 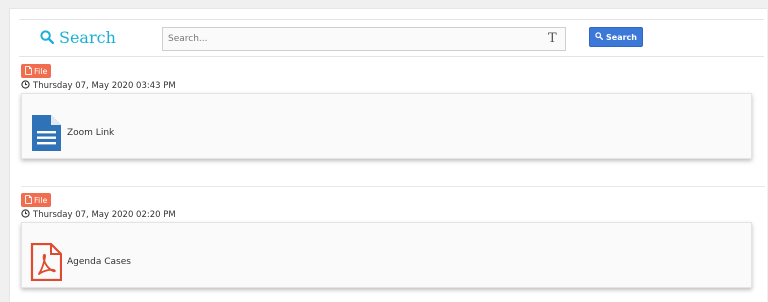 I want to click on timestamp-text: Thursday 07, May 2020 02:20 PM, so click(x=104, y=215).